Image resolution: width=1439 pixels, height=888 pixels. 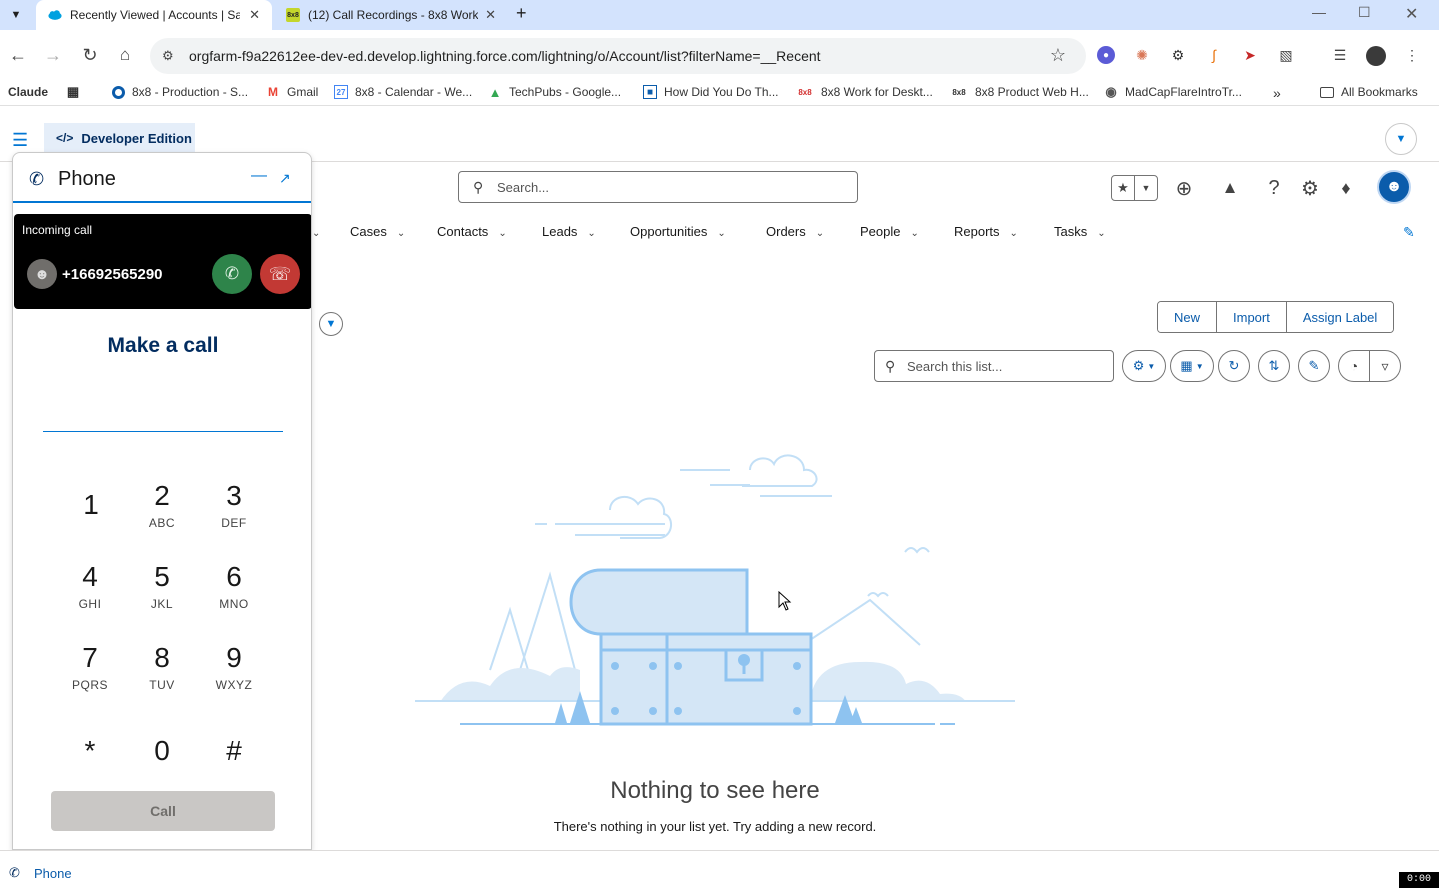 What do you see at coordinates (163, 420) in the screenshot?
I see `dial-number-input` at bounding box center [163, 420].